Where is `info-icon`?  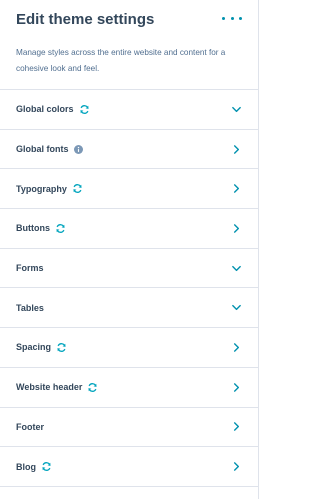 info-icon is located at coordinates (78, 149).